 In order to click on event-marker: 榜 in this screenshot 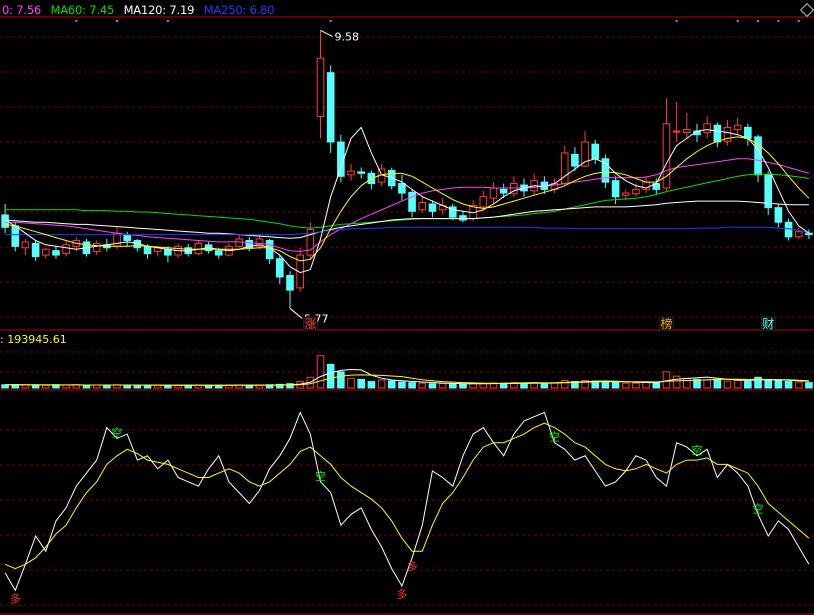, I will do `click(666, 323)`.